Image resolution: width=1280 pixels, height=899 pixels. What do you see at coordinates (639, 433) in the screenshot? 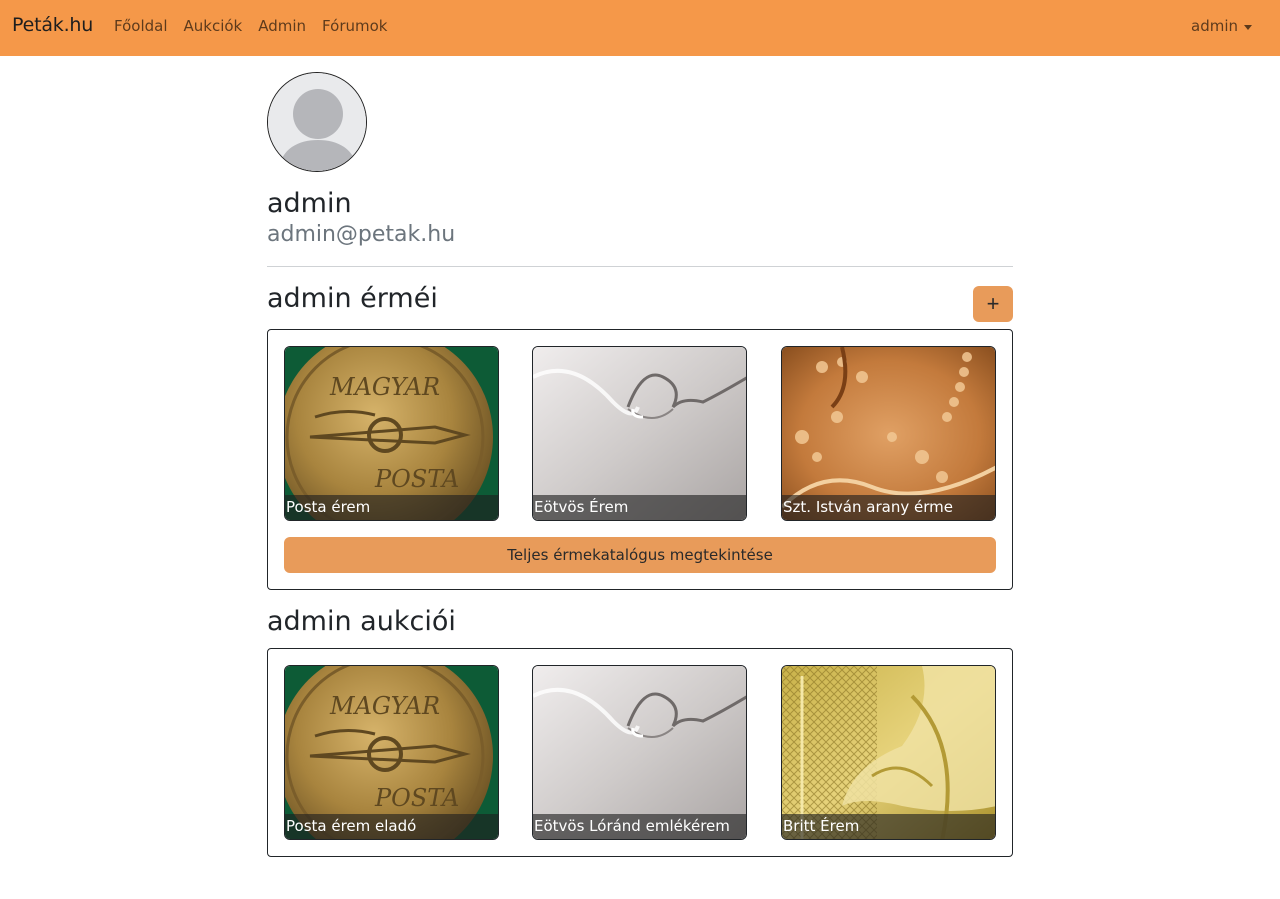
I see `coin-card-eotvos: Eötvös Érem` at bounding box center [639, 433].